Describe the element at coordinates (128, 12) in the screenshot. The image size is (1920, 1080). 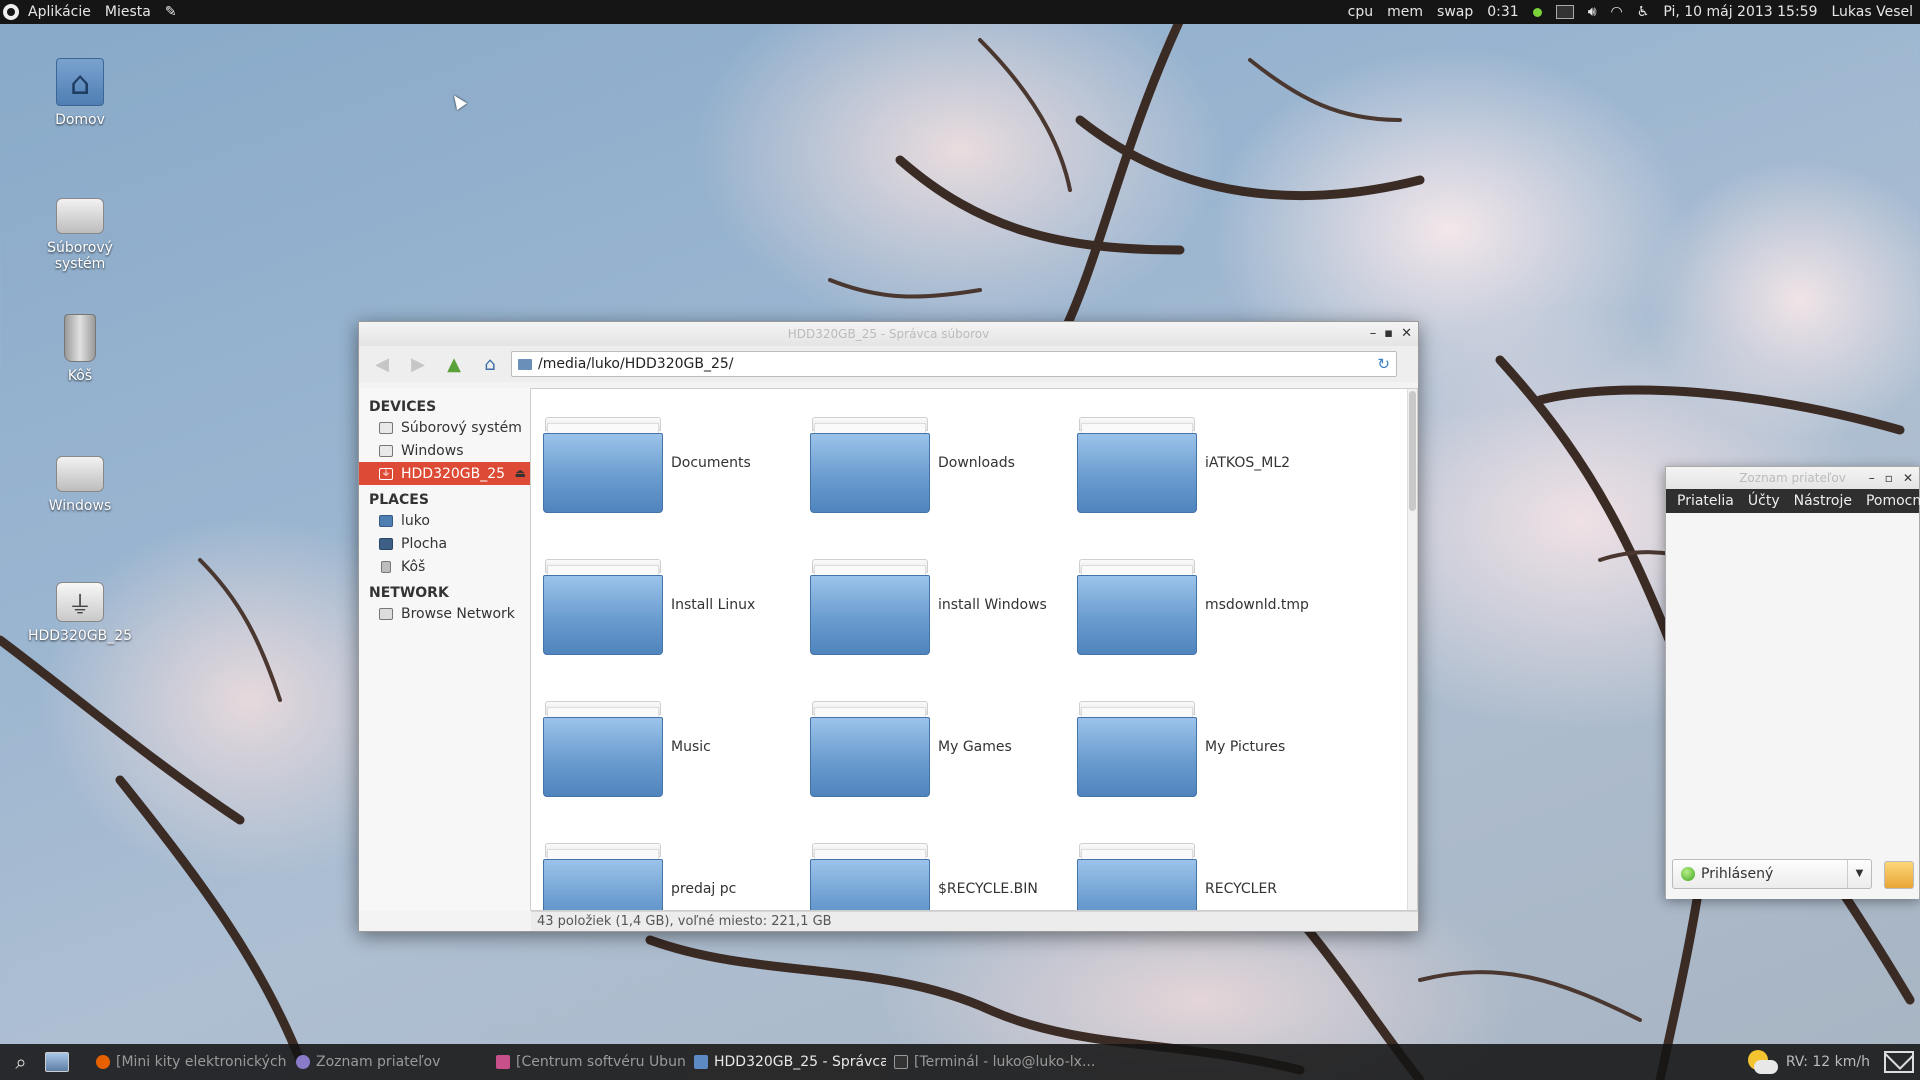
I see `menu-places: Miesta` at that location.